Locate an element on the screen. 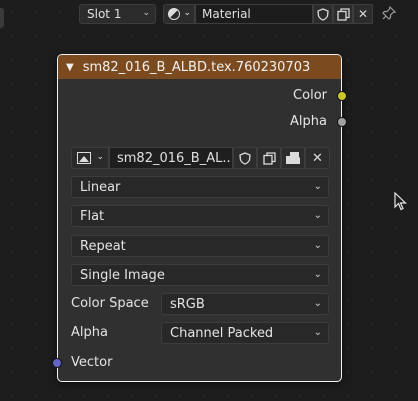 The height and width of the screenshot is (401, 418). interpolation-value: Linear is located at coordinates (100, 187).